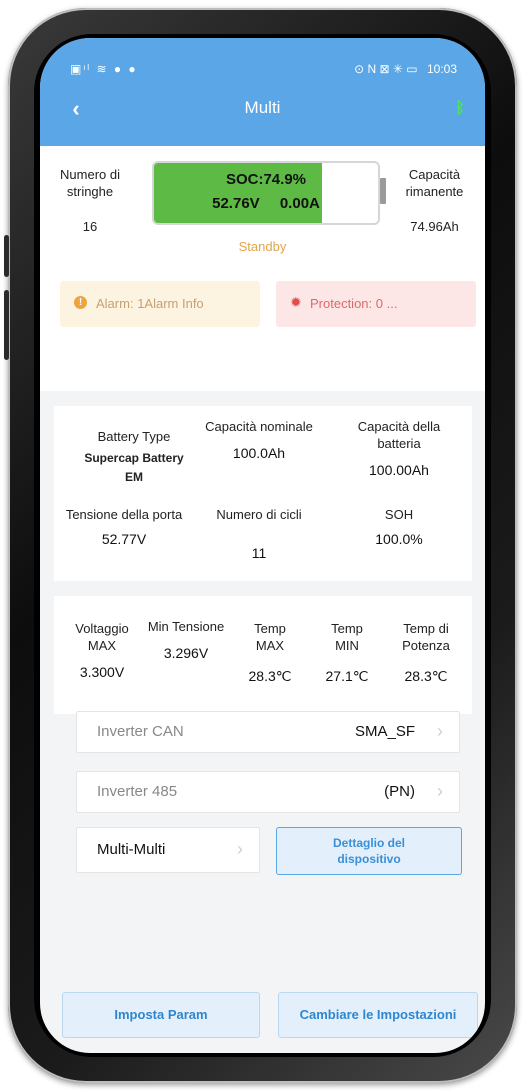 The height and width of the screenshot is (1091, 525). Describe the element at coordinates (259, 453) in the screenshot. I see `nominal-value: 100.0Ah` at that location.